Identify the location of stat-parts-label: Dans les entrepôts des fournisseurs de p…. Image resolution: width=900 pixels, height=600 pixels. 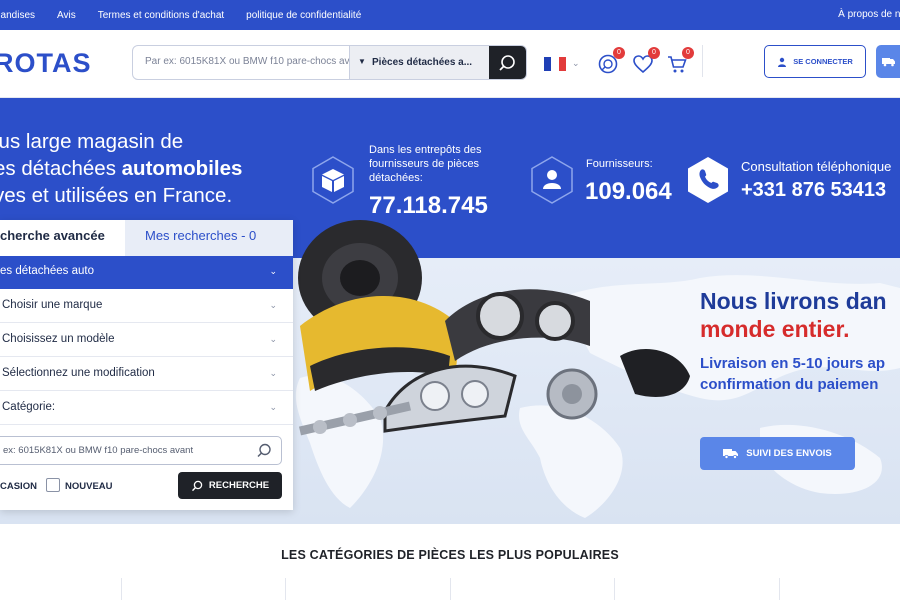
(425, 164).